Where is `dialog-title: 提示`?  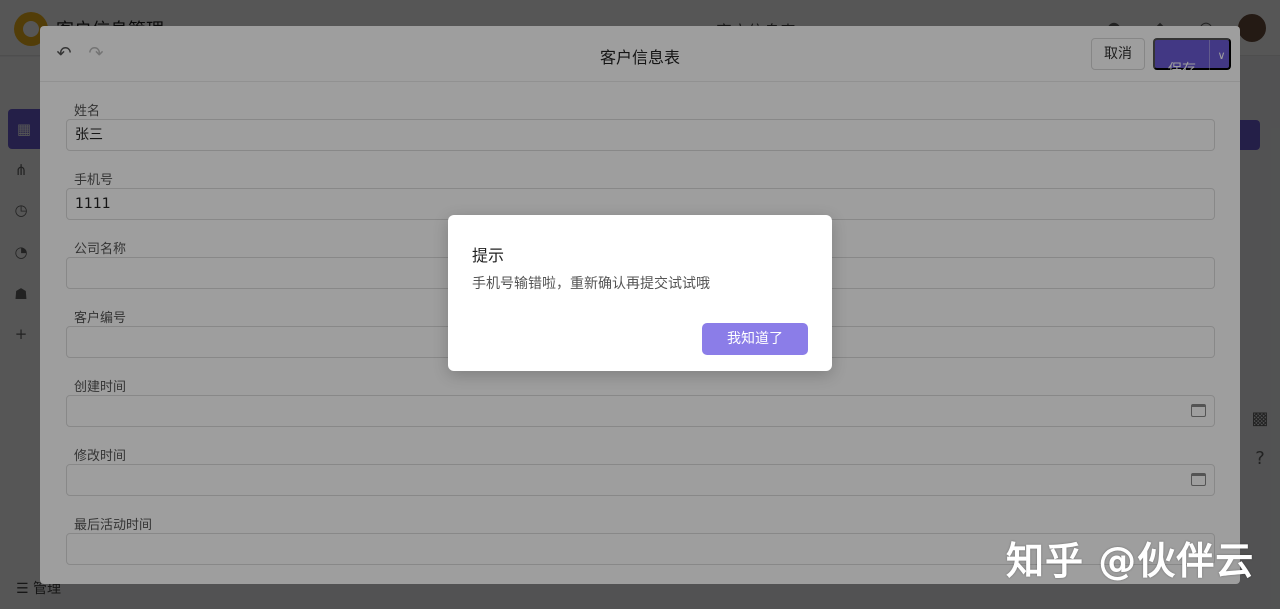 dialog-title: 提示 is located at coordinates (488, 255).